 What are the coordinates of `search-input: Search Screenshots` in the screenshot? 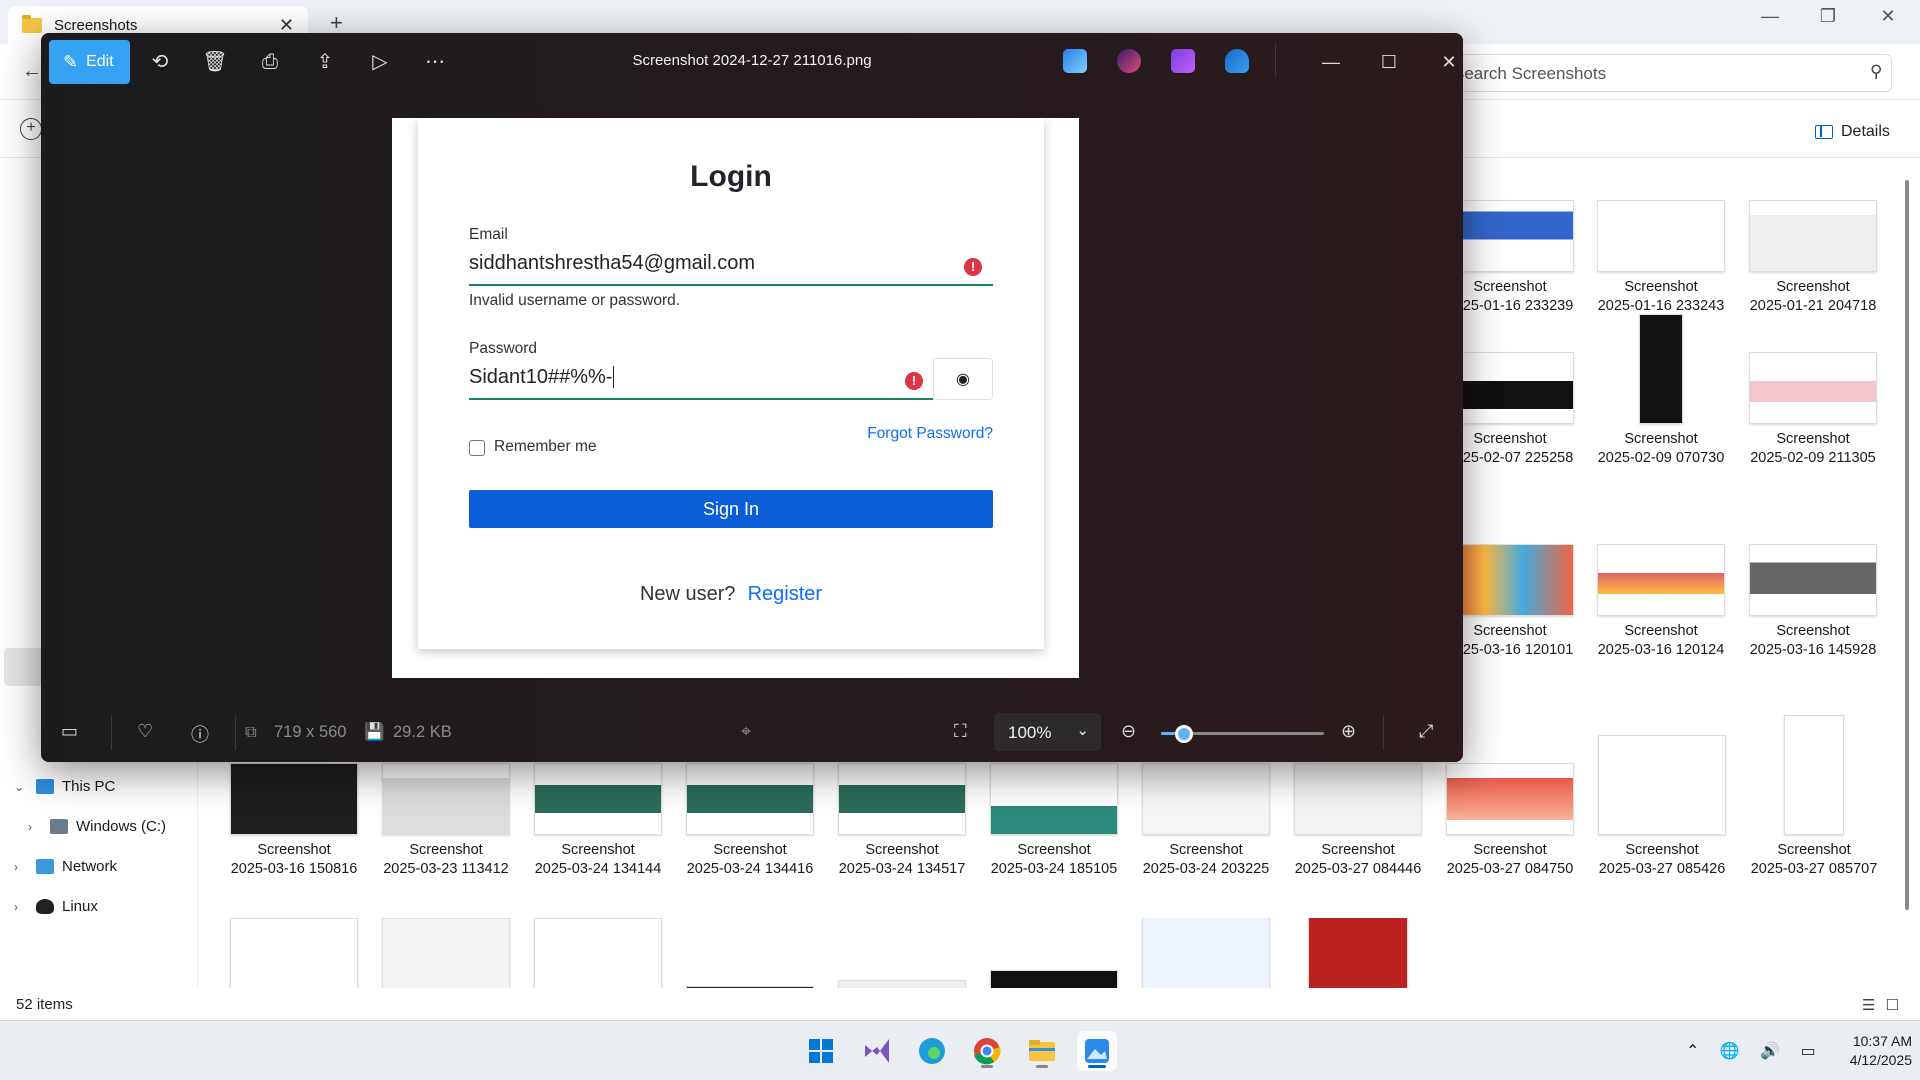 It's located at (1666, 73).